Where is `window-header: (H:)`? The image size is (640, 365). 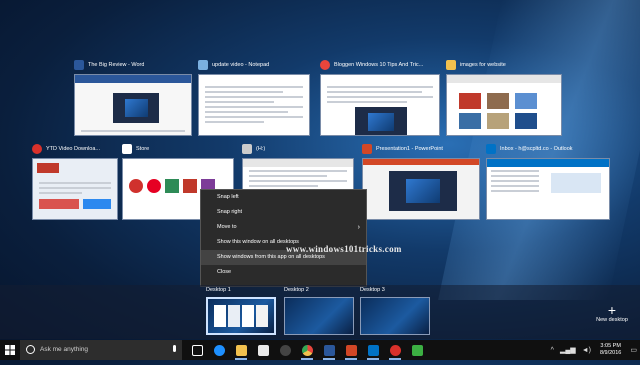
window-header: (H:) is located at coordinates (298, 149).